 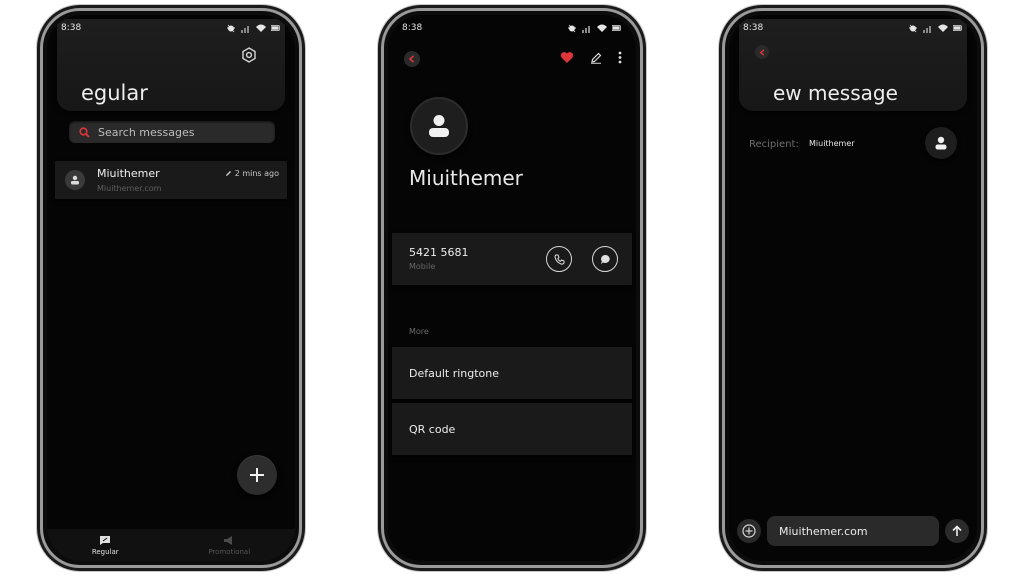 What do you see at coordinates (774, 144) in the screenshot?
I see `recipient-label: Recipient:` at bounding box center [774, 144].